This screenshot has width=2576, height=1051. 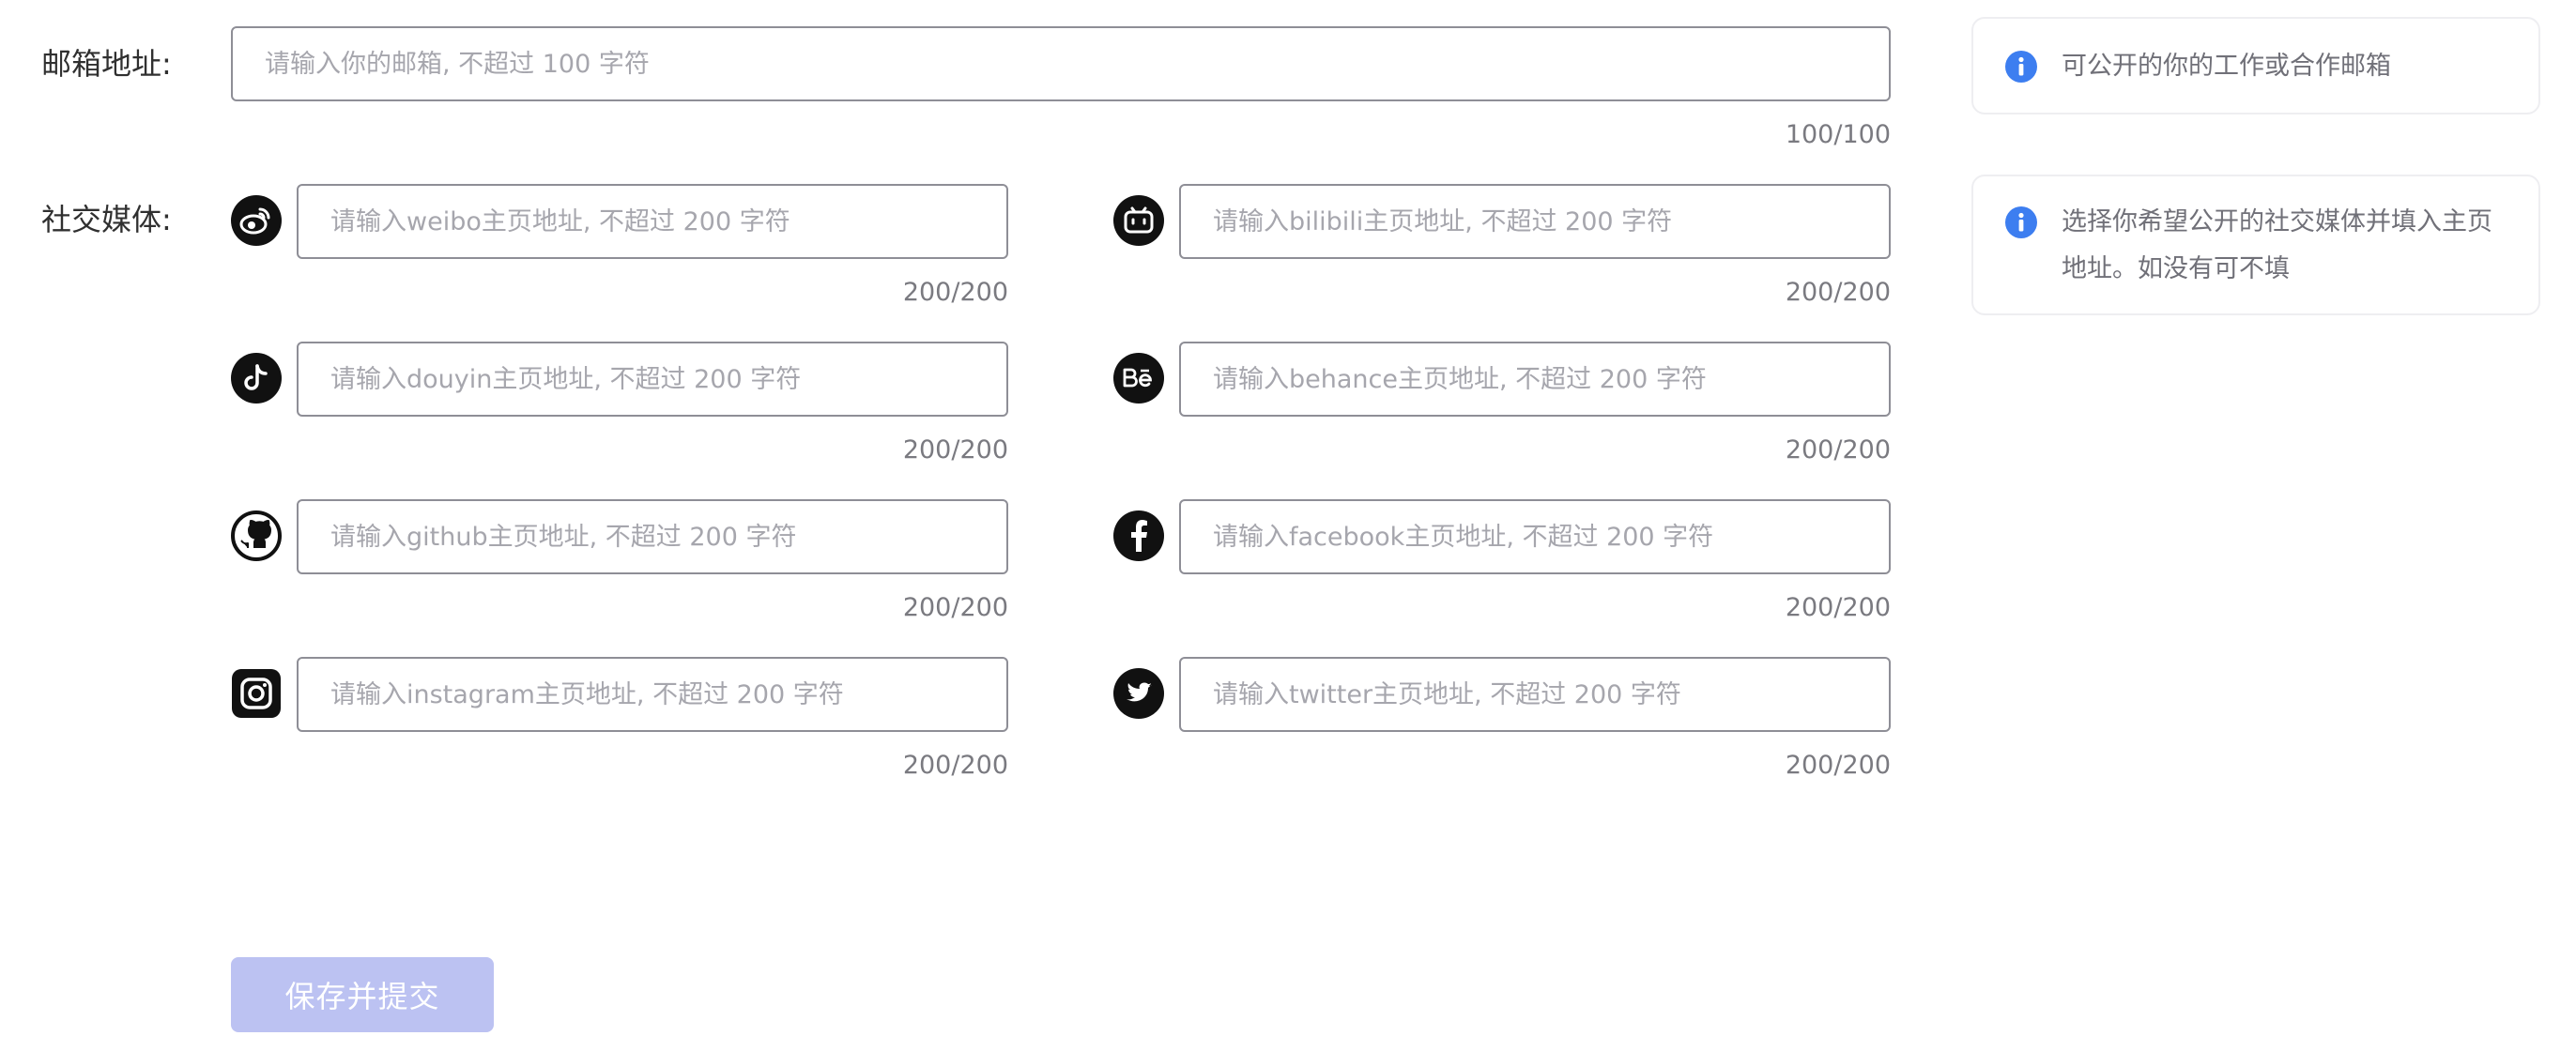 What do you see at coordinates (363, 995) in the screenshot?
I see `save-and-submit-button: 保存并提交` at bounding box center [363, 995].